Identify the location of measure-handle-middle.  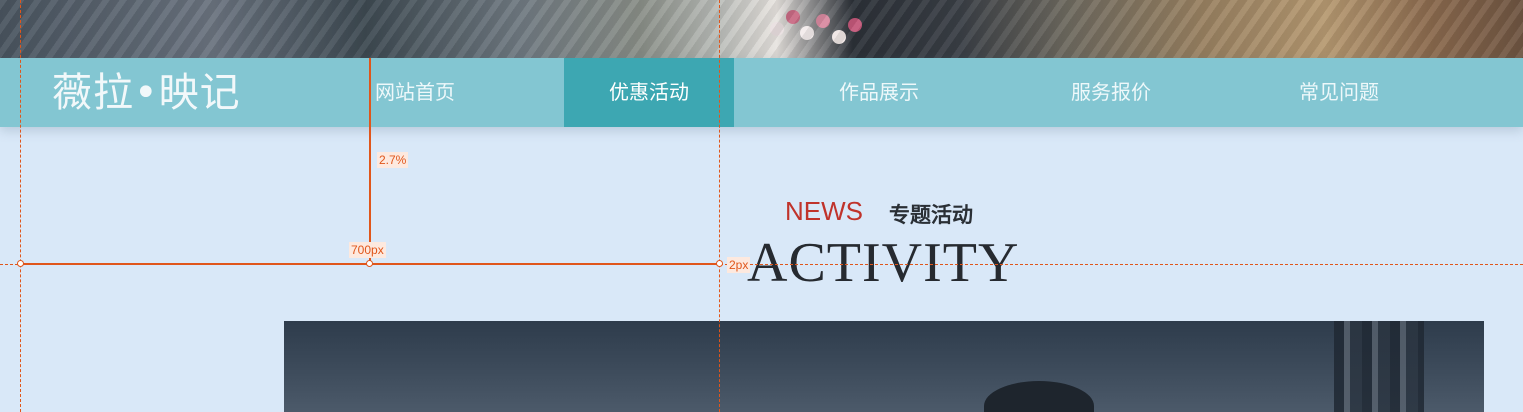
(369, 263).